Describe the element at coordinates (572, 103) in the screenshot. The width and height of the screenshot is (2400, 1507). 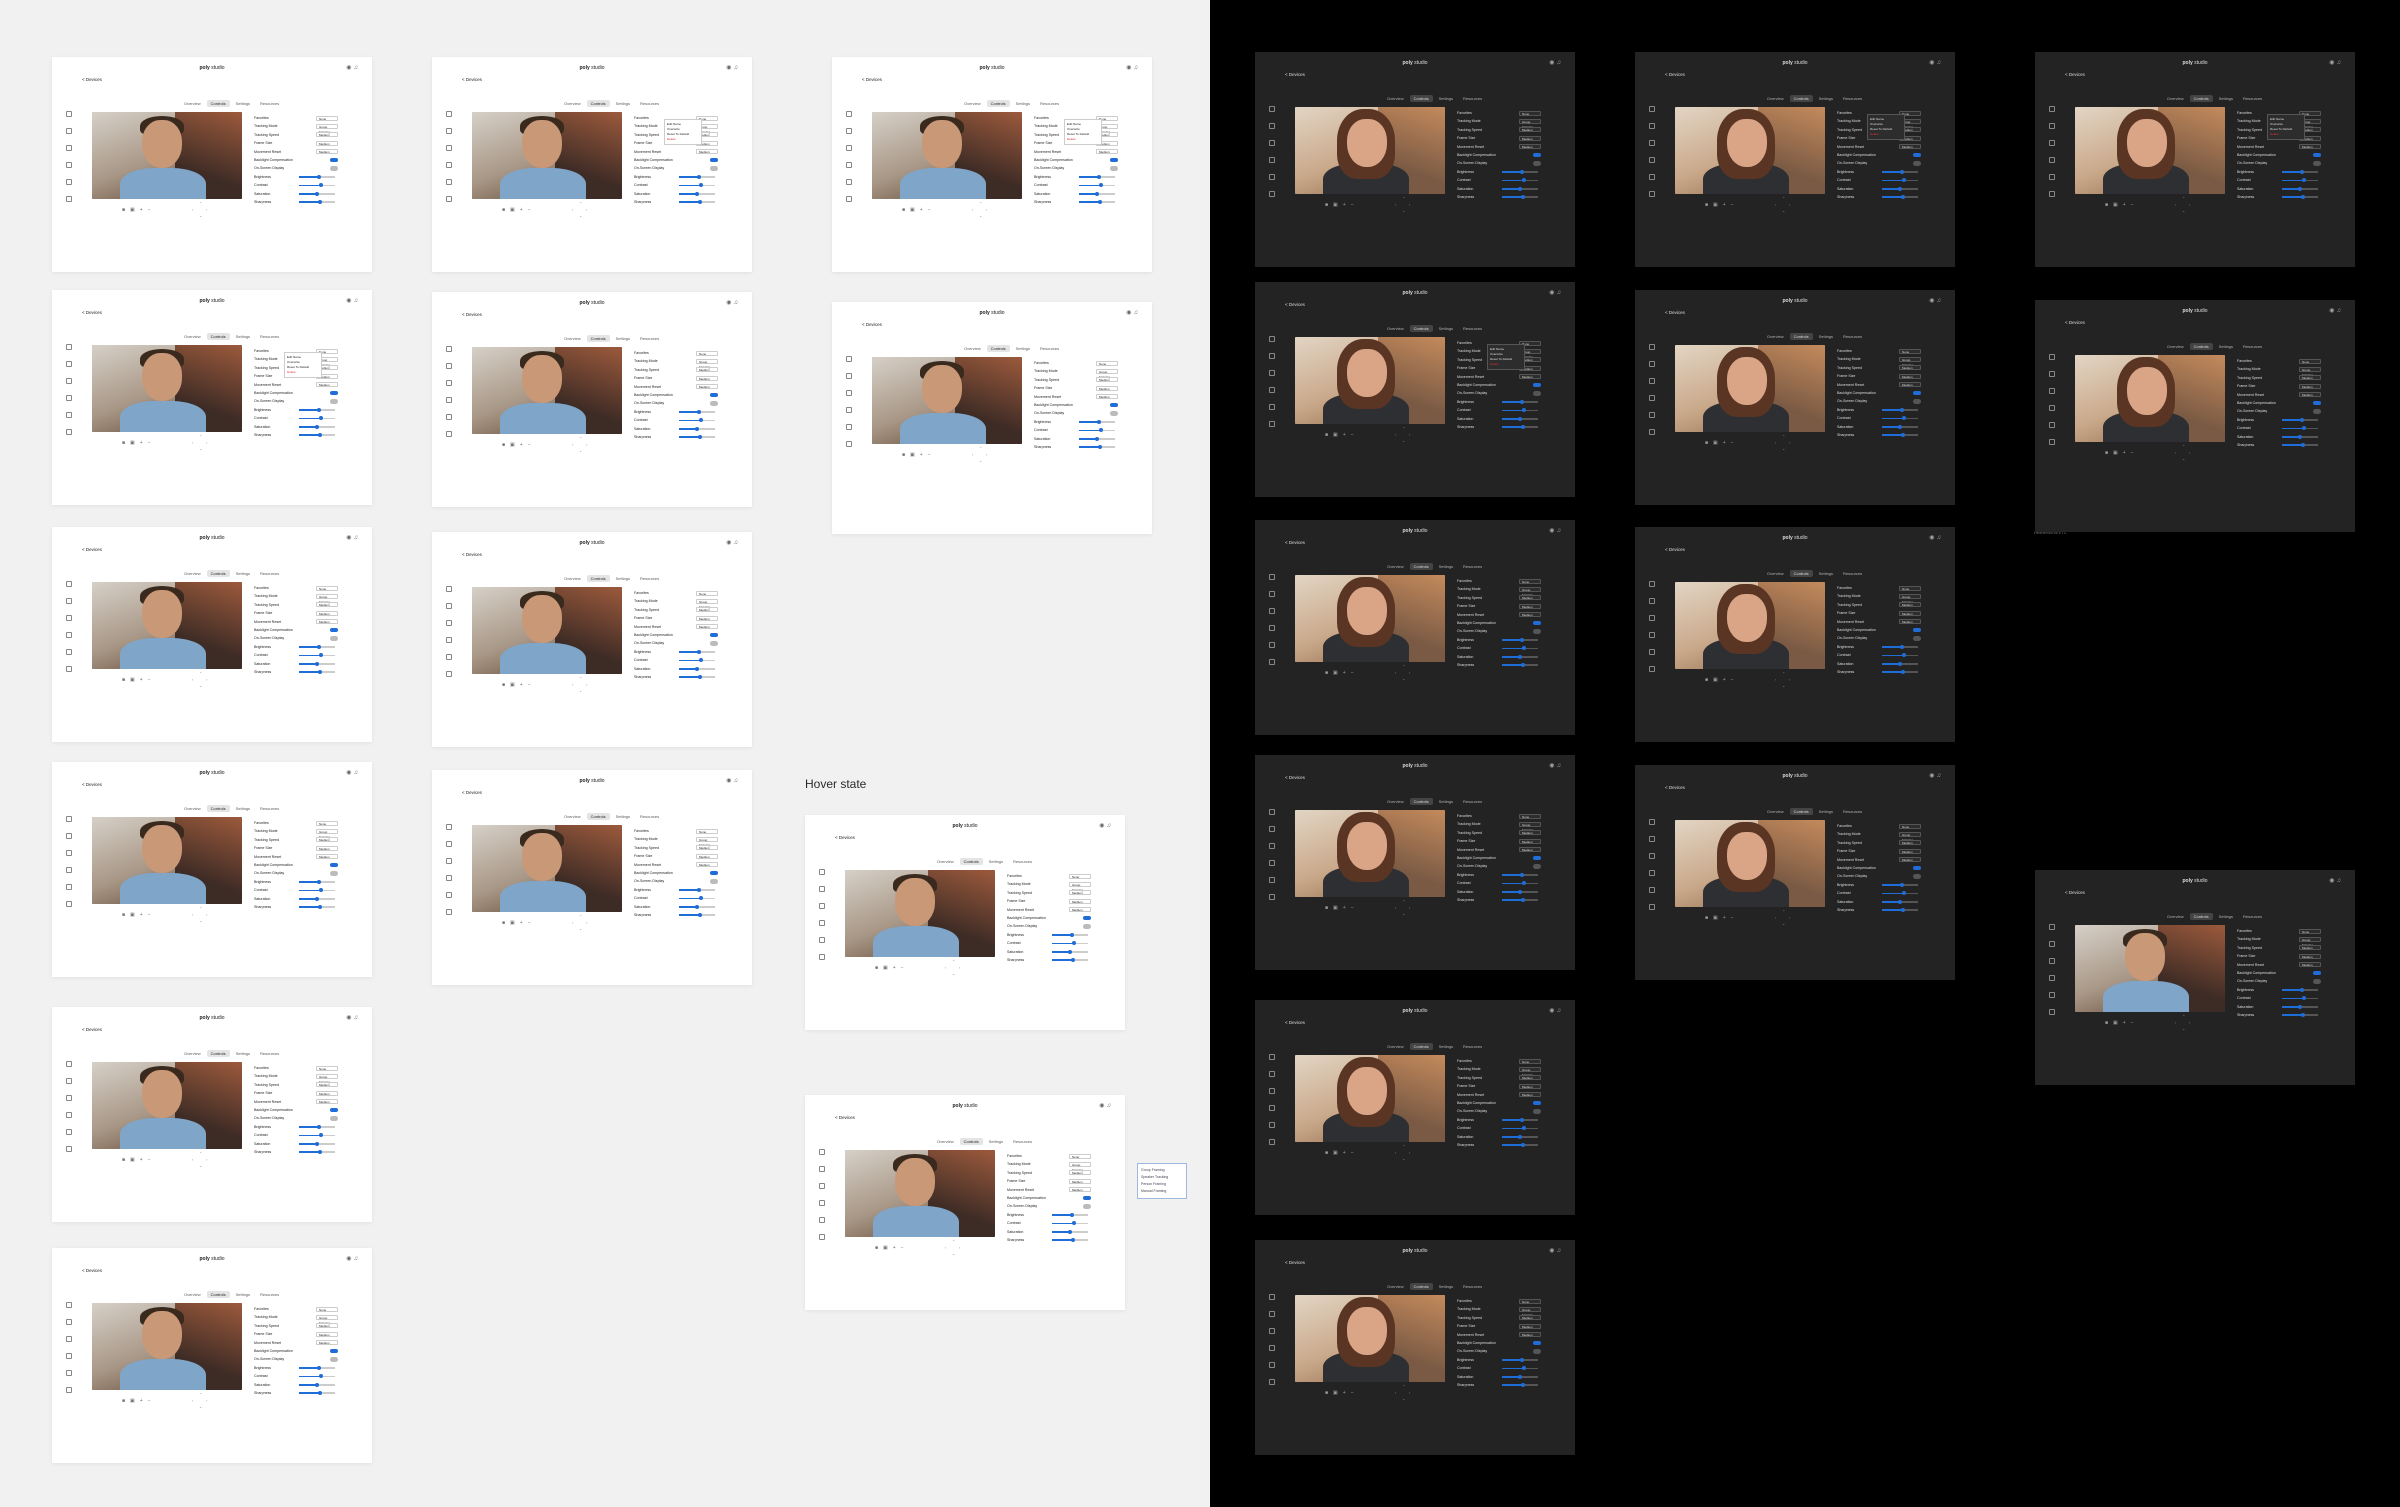
I see `tab-overview: Overview` at that location.